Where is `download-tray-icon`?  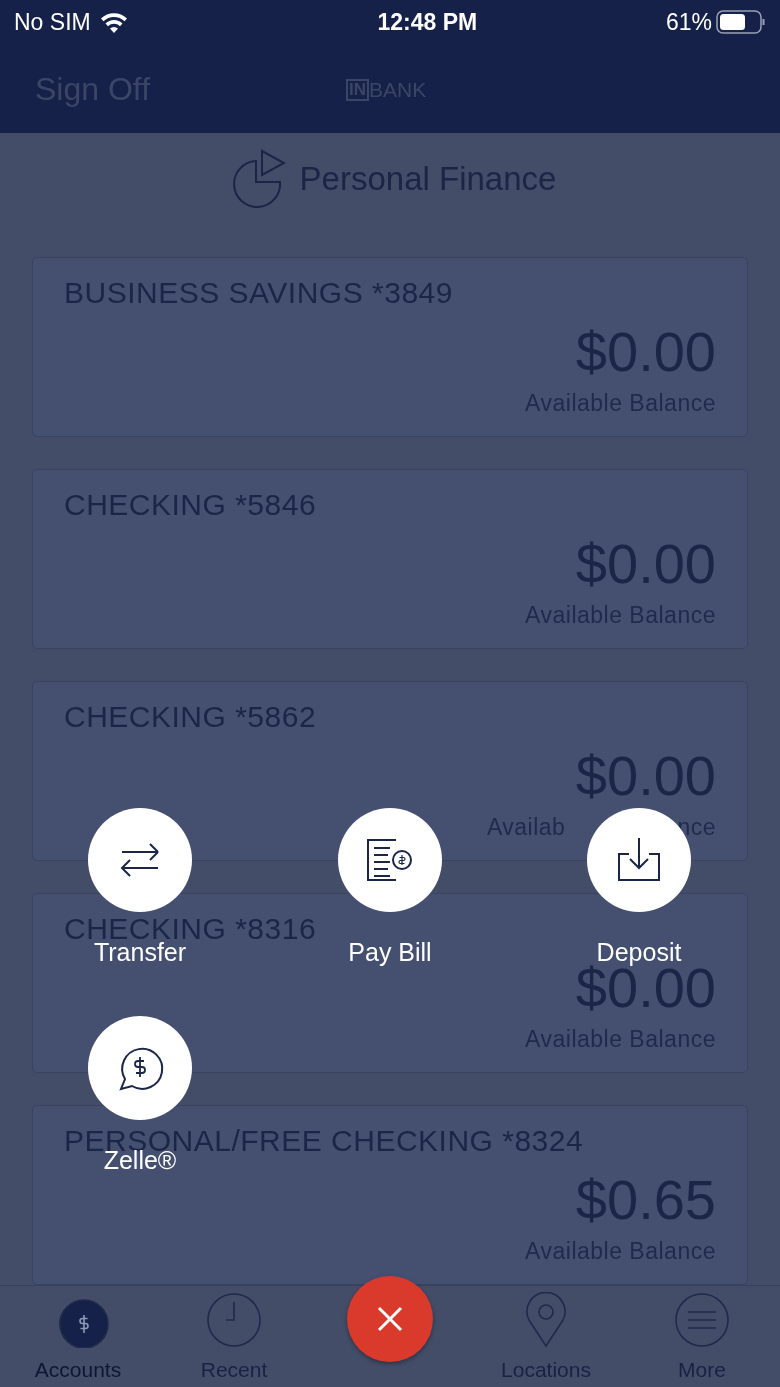 download-tray-icon is located at coordinates (639, 860).